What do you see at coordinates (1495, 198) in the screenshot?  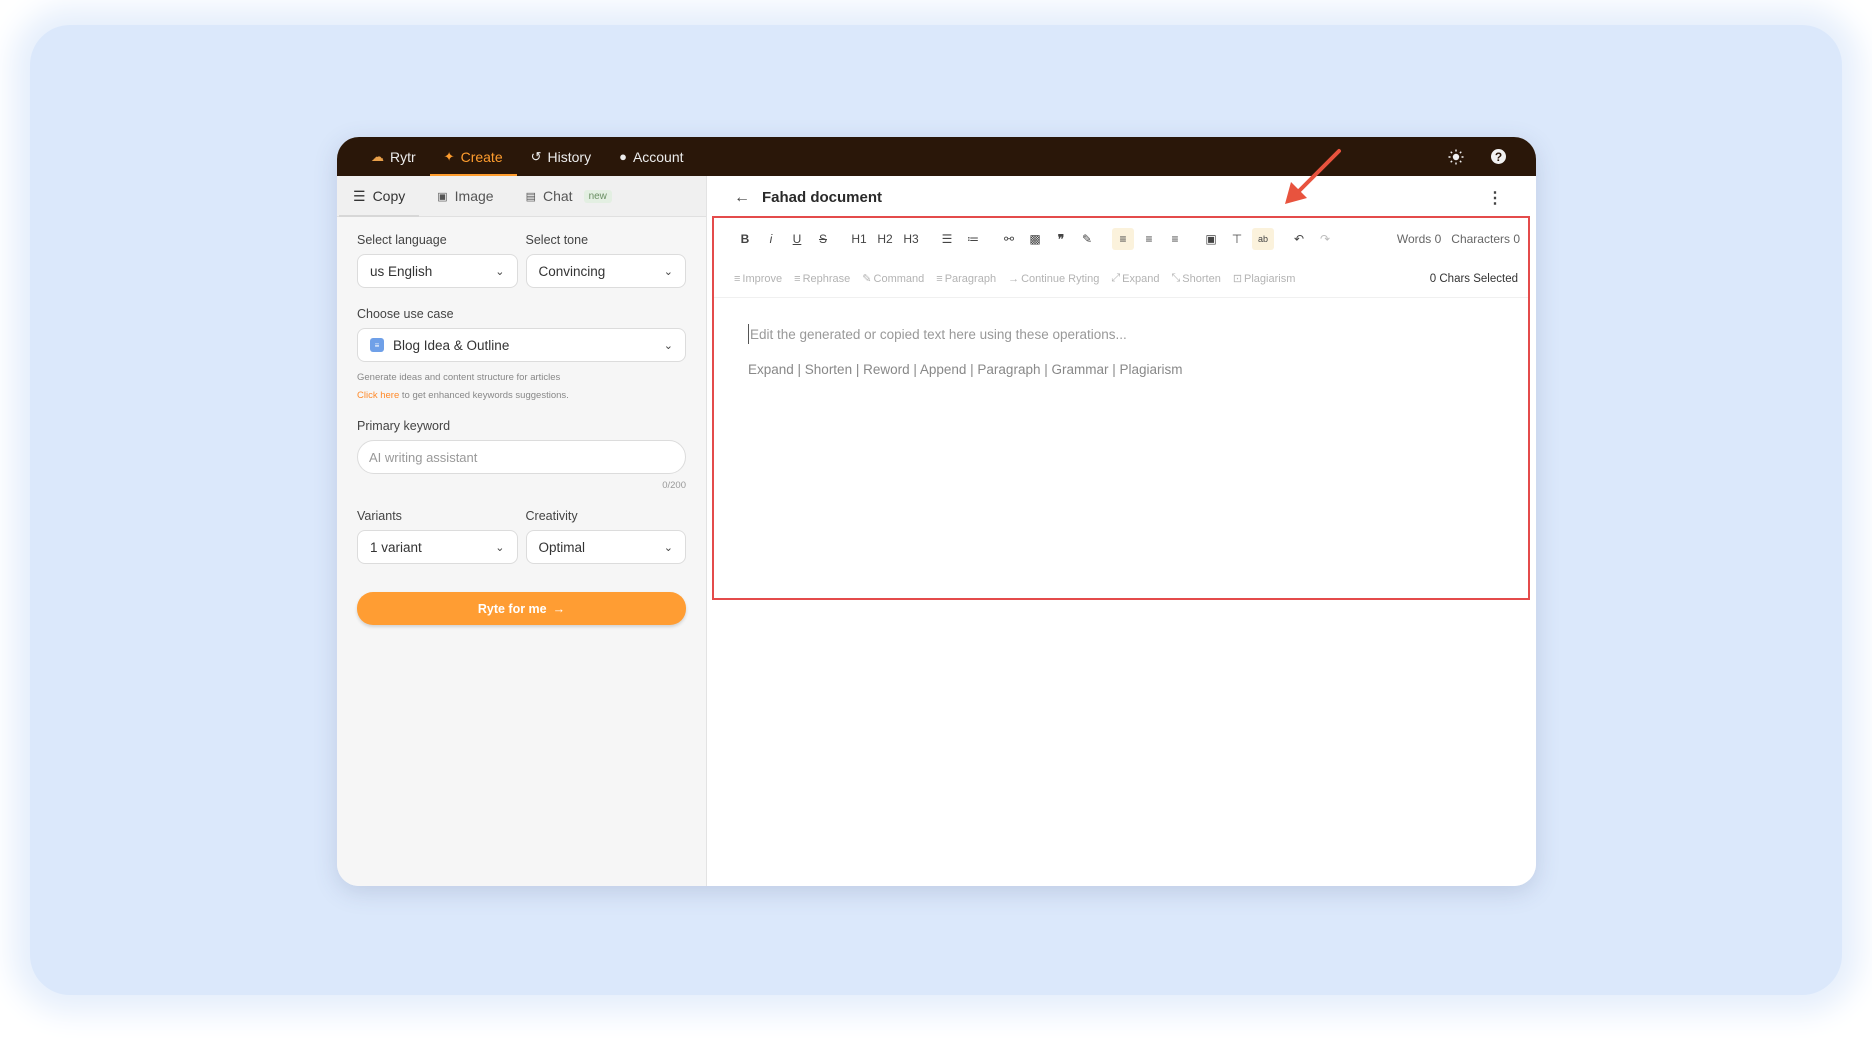 I see `more-vertical-icon: ⋮` at bounding box center [1495, 198].